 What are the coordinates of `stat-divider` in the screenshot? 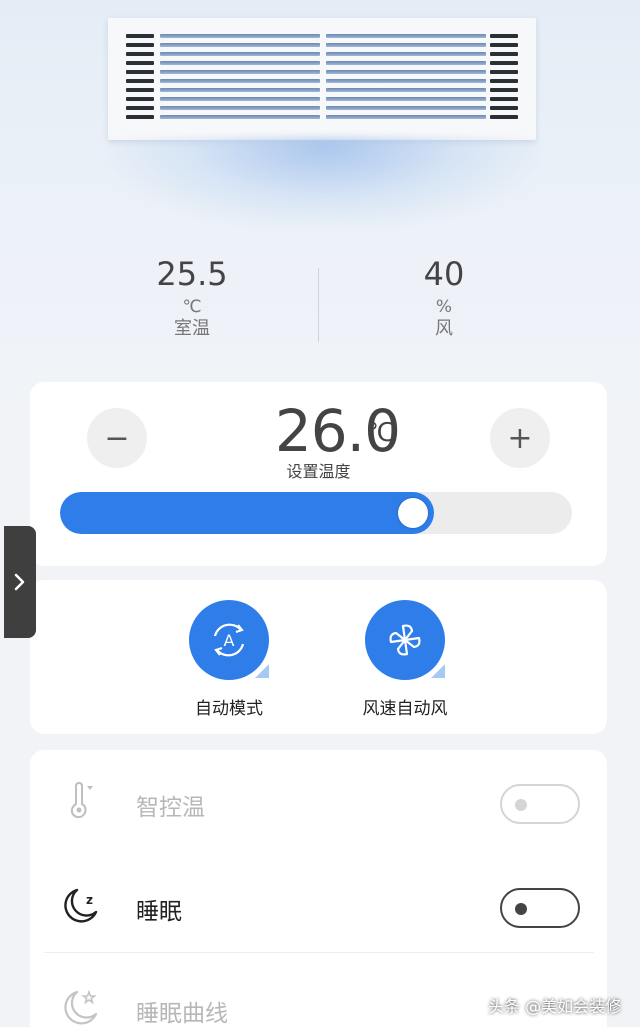 It's located at (318, 305).